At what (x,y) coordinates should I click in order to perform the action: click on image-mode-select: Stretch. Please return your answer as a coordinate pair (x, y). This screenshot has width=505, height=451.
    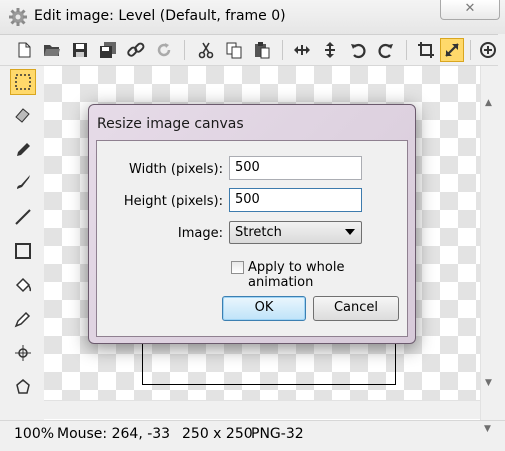
    Looking at the image, I should click on (295, 232).